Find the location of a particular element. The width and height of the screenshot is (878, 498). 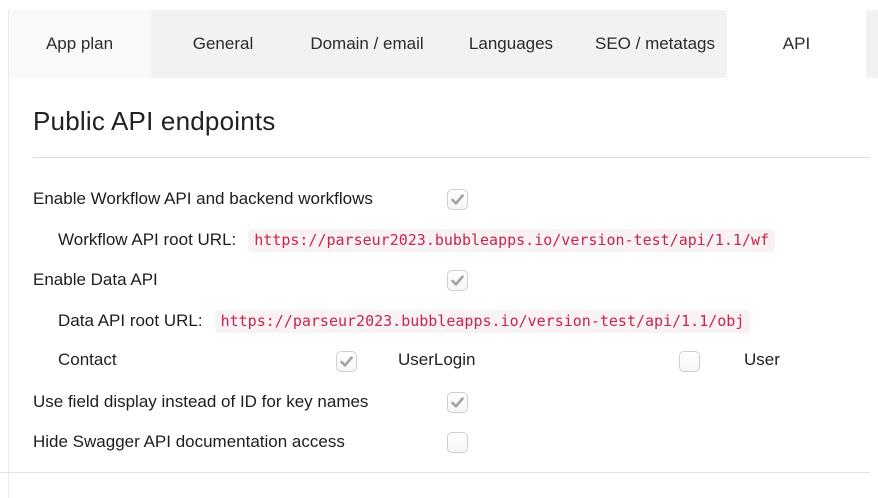

page-title: Public API endpoints is located at coordinates (154, 121).